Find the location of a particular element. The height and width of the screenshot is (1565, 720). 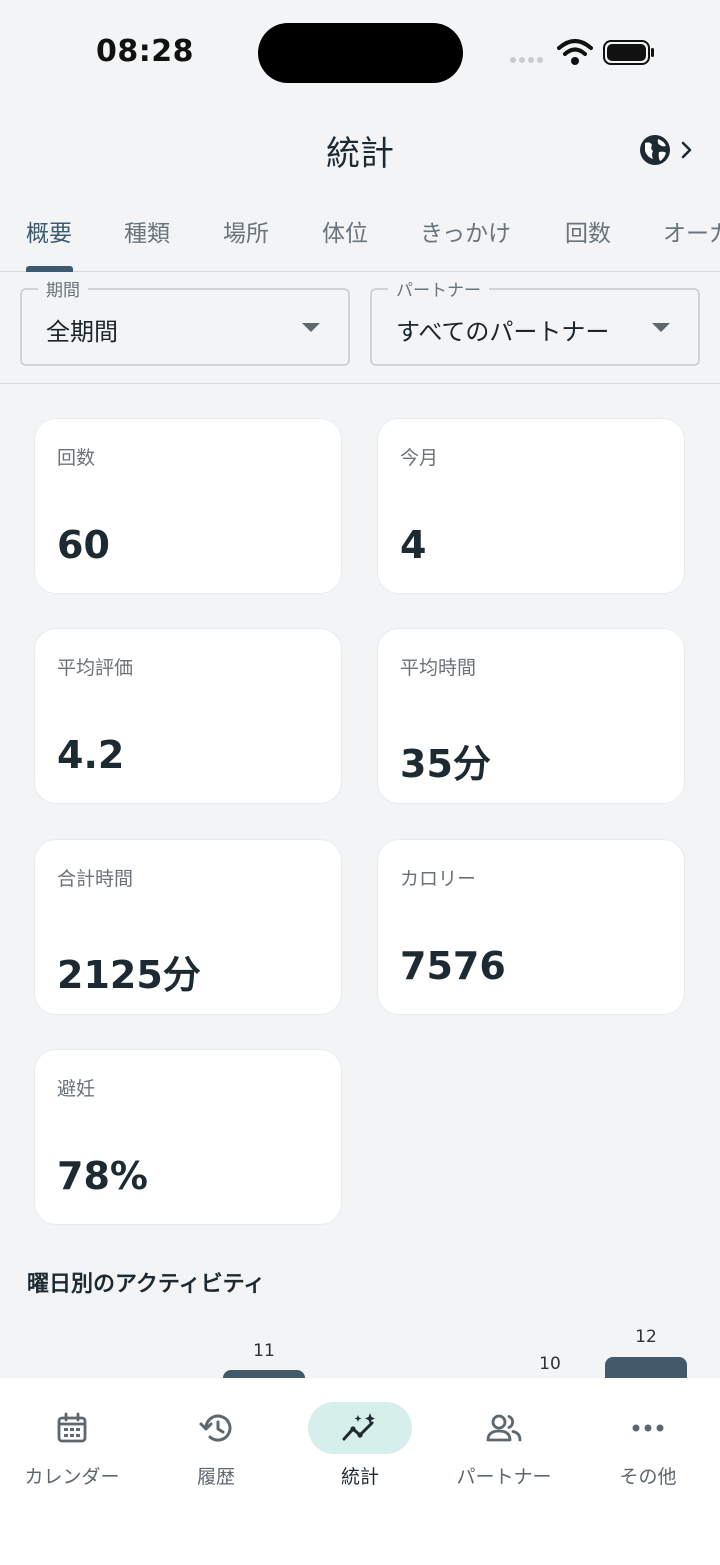

nav-label: 履歴 is located at coordinates (215, 1477).